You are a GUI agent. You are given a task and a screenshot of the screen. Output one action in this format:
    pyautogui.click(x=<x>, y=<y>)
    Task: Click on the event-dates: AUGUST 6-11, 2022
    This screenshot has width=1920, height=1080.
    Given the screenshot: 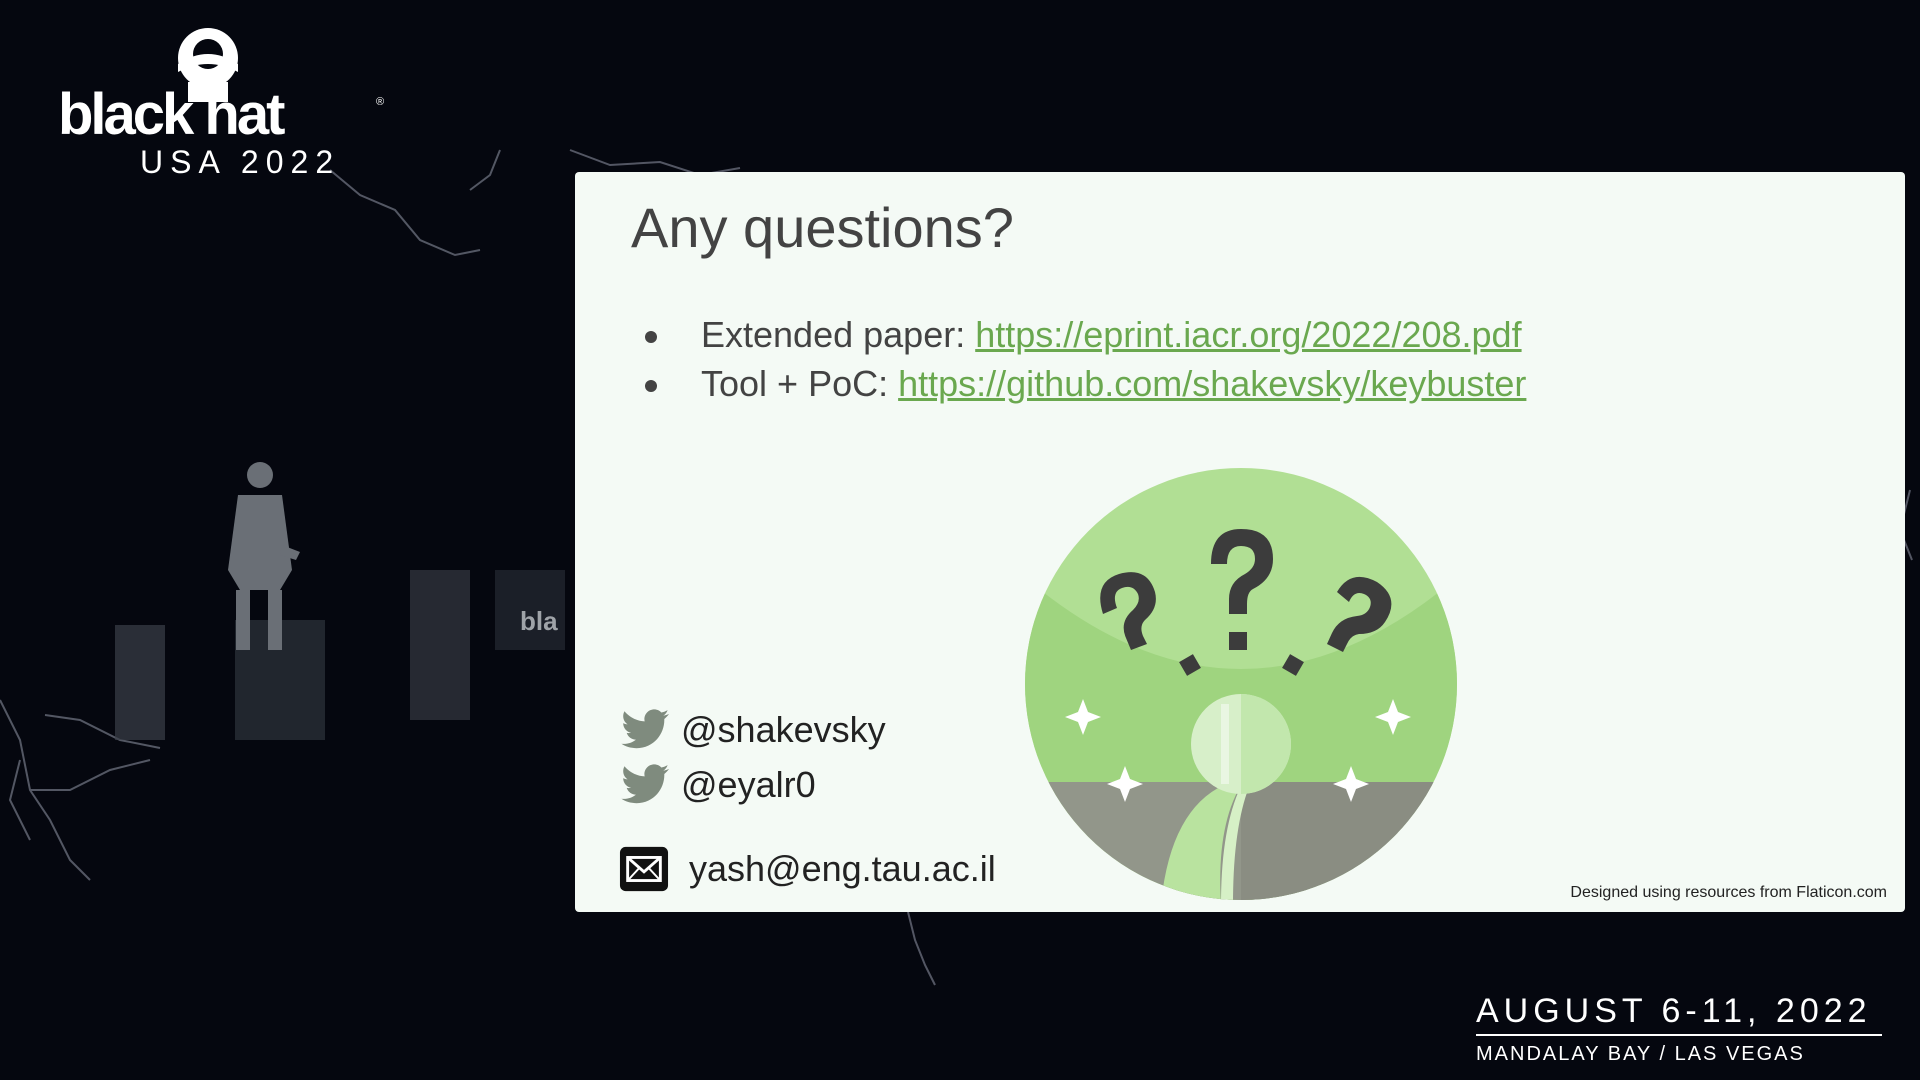 What is the action you would take?
    pyautogui.click(x=1674, y=1011)
    